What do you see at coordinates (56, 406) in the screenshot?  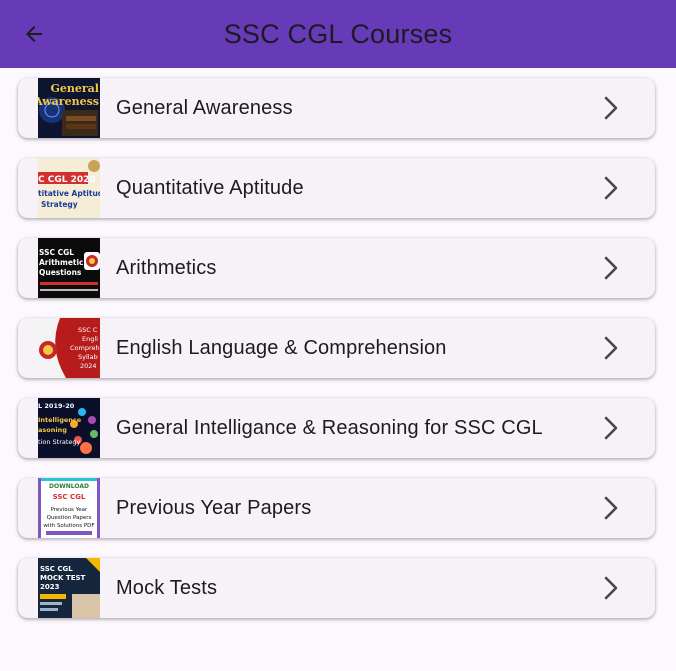 I see `svg-text: L 2019-20` at bounding box center [56, 406].